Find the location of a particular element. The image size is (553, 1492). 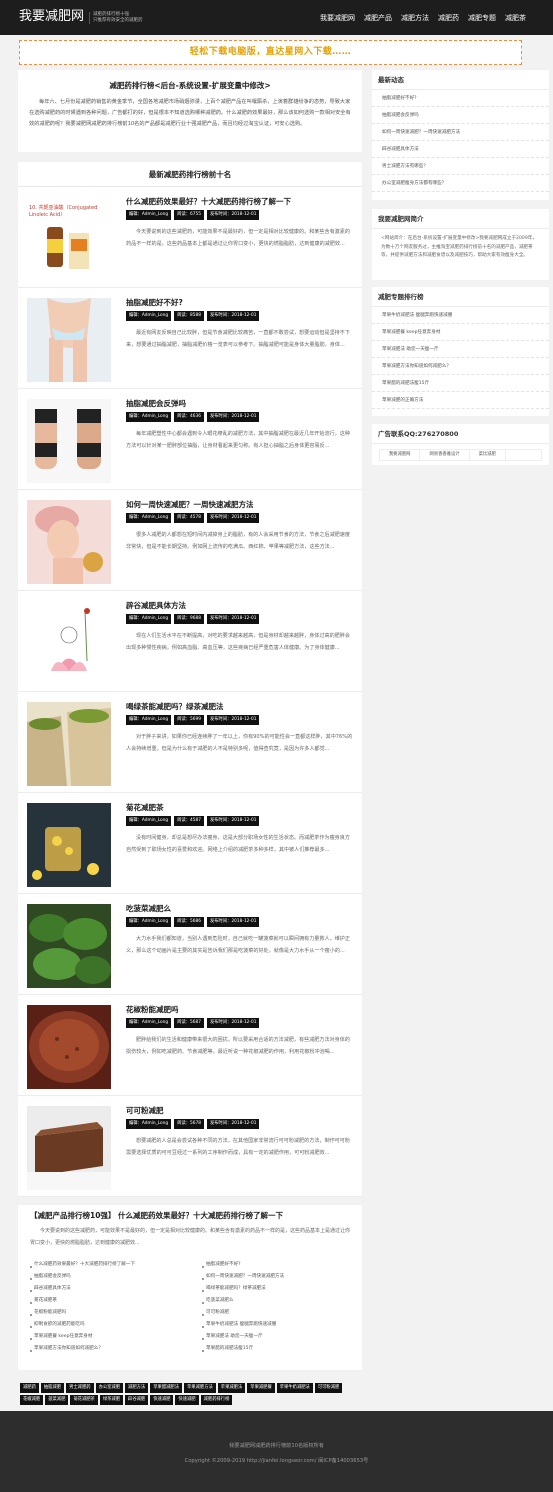

nav-tea: 减肥茶 is located at coordinates (515, 18).